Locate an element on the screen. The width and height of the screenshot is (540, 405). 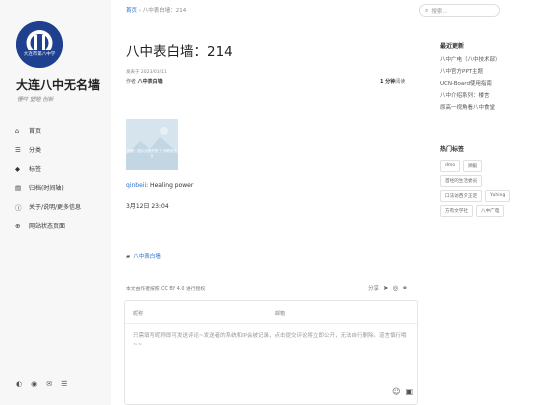
tag-chip: 顾毅 is located at coordinates (473, 166).